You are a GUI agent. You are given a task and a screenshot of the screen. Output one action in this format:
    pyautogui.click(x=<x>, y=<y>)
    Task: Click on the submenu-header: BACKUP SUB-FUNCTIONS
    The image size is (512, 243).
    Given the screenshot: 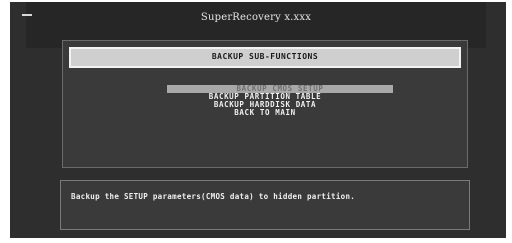 What is the action you would take?
    pyautogui.click(x=265, y=57)
    